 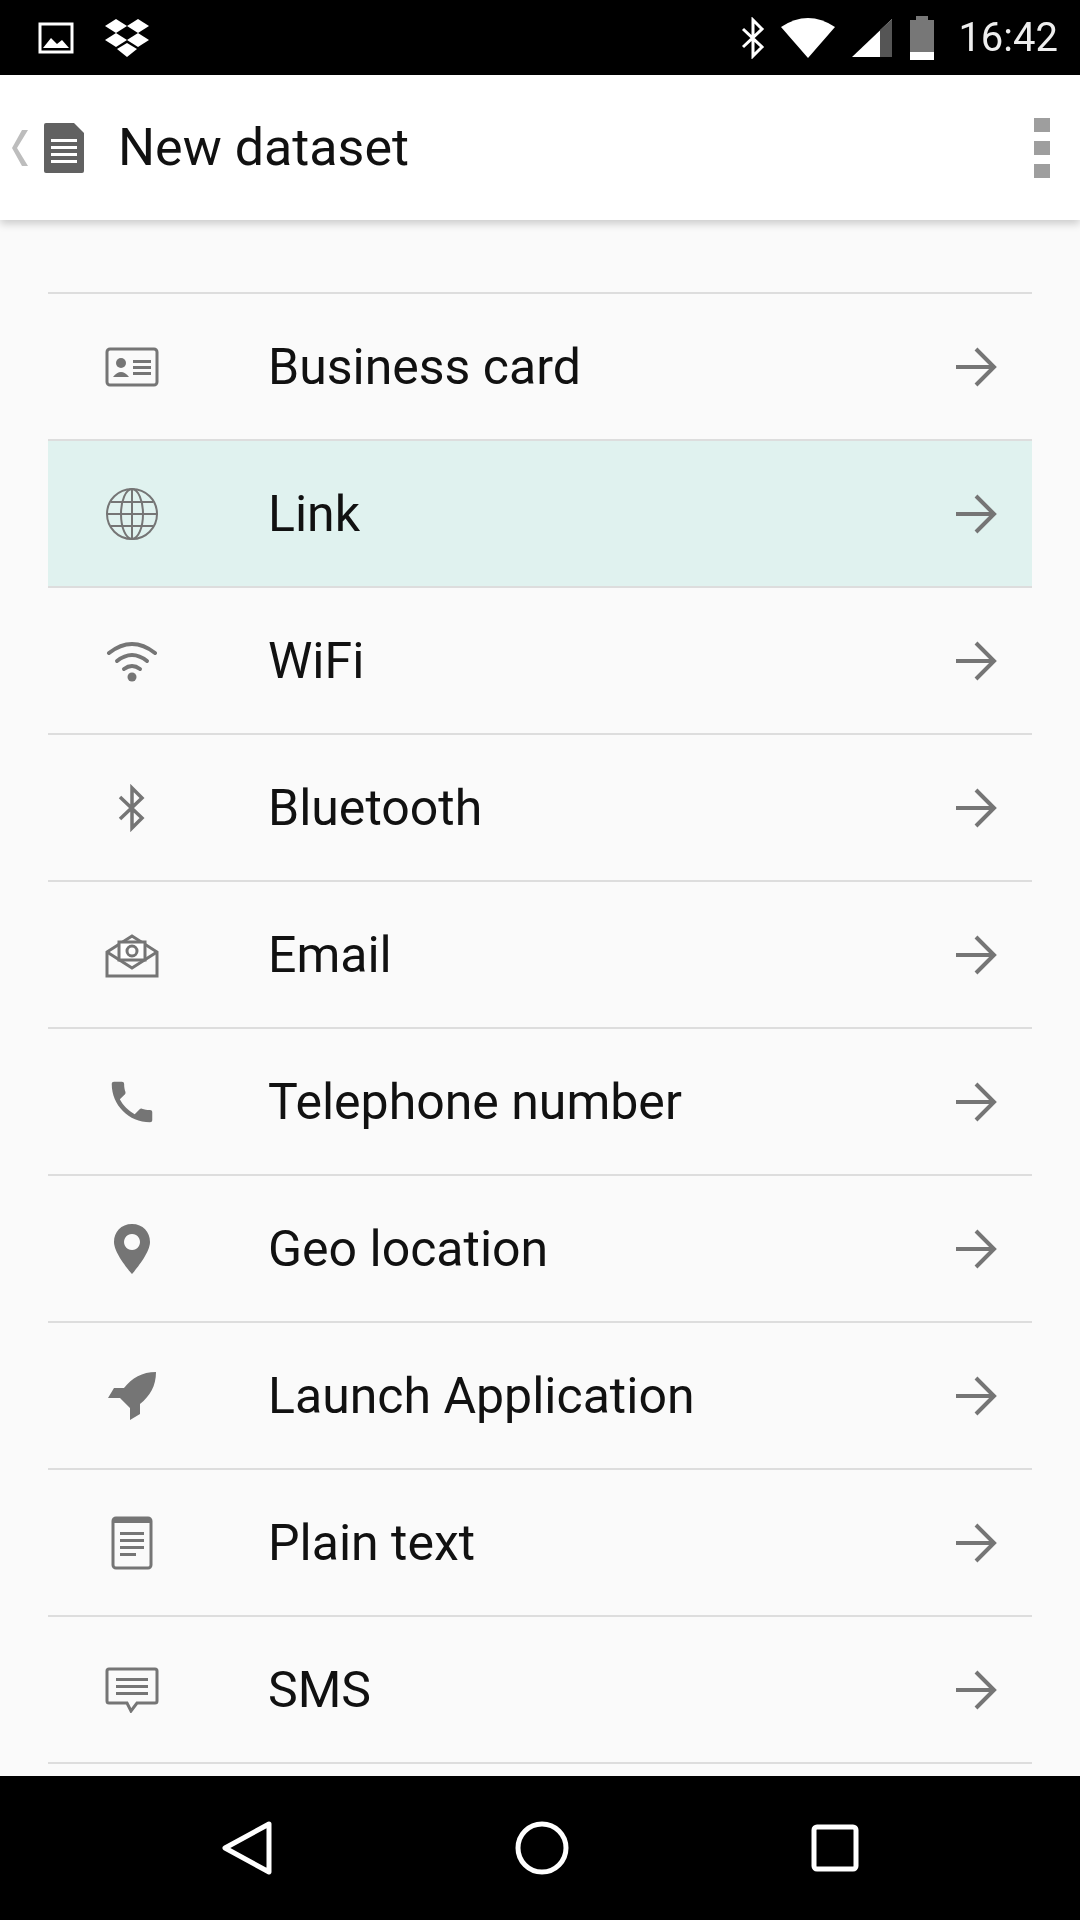 What do you see at coordinates (132, 1689) in the screenshot?
I see `message-icon` at bounding box center [132, 1689].